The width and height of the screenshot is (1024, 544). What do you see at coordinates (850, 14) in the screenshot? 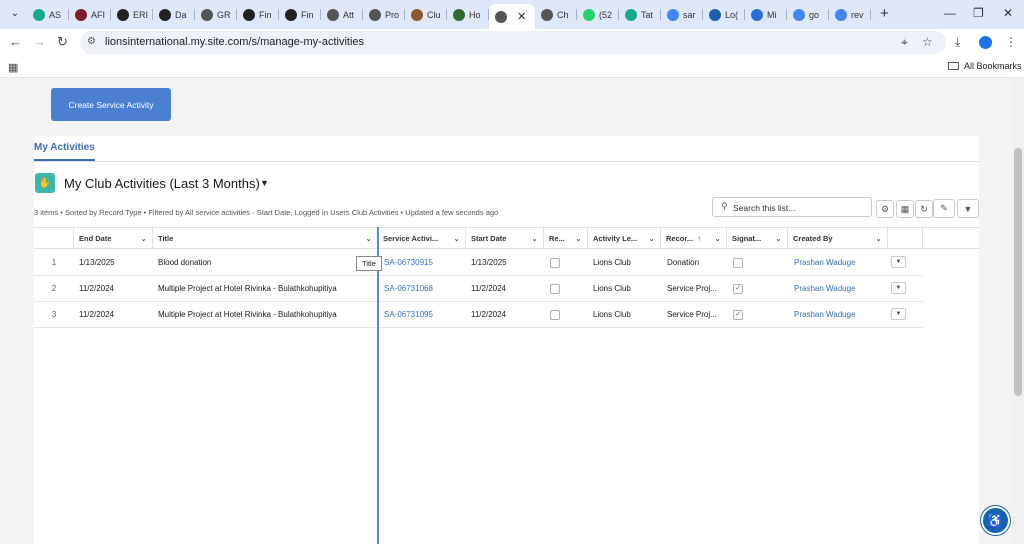
I see `browser-tab: rev` at bounding box center [850, 14].